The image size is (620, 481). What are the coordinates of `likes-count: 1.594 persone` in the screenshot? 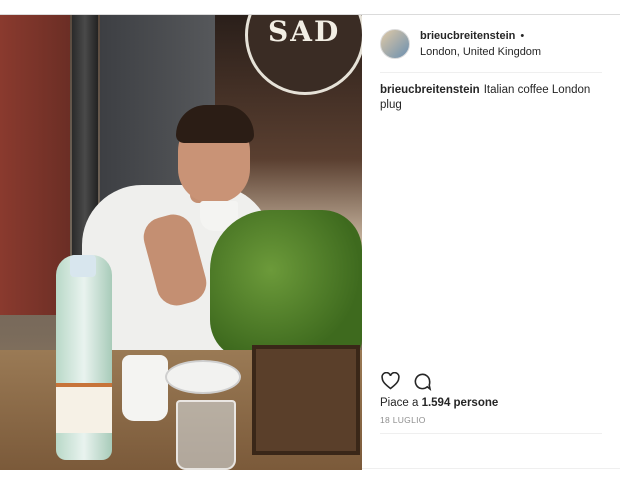 It's located at (460, 403).